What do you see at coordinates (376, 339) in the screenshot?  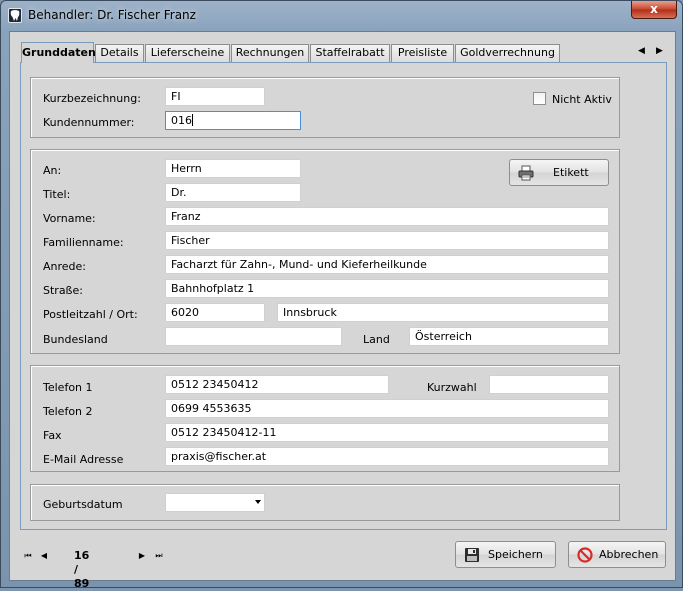 I see `land-label: Land` at bounding box center [376, 339].